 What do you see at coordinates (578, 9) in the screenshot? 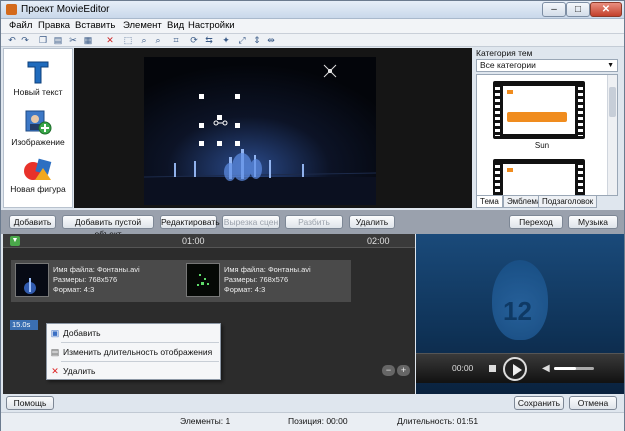
I see `maximize-button: □` at bounding box center [578, 9].